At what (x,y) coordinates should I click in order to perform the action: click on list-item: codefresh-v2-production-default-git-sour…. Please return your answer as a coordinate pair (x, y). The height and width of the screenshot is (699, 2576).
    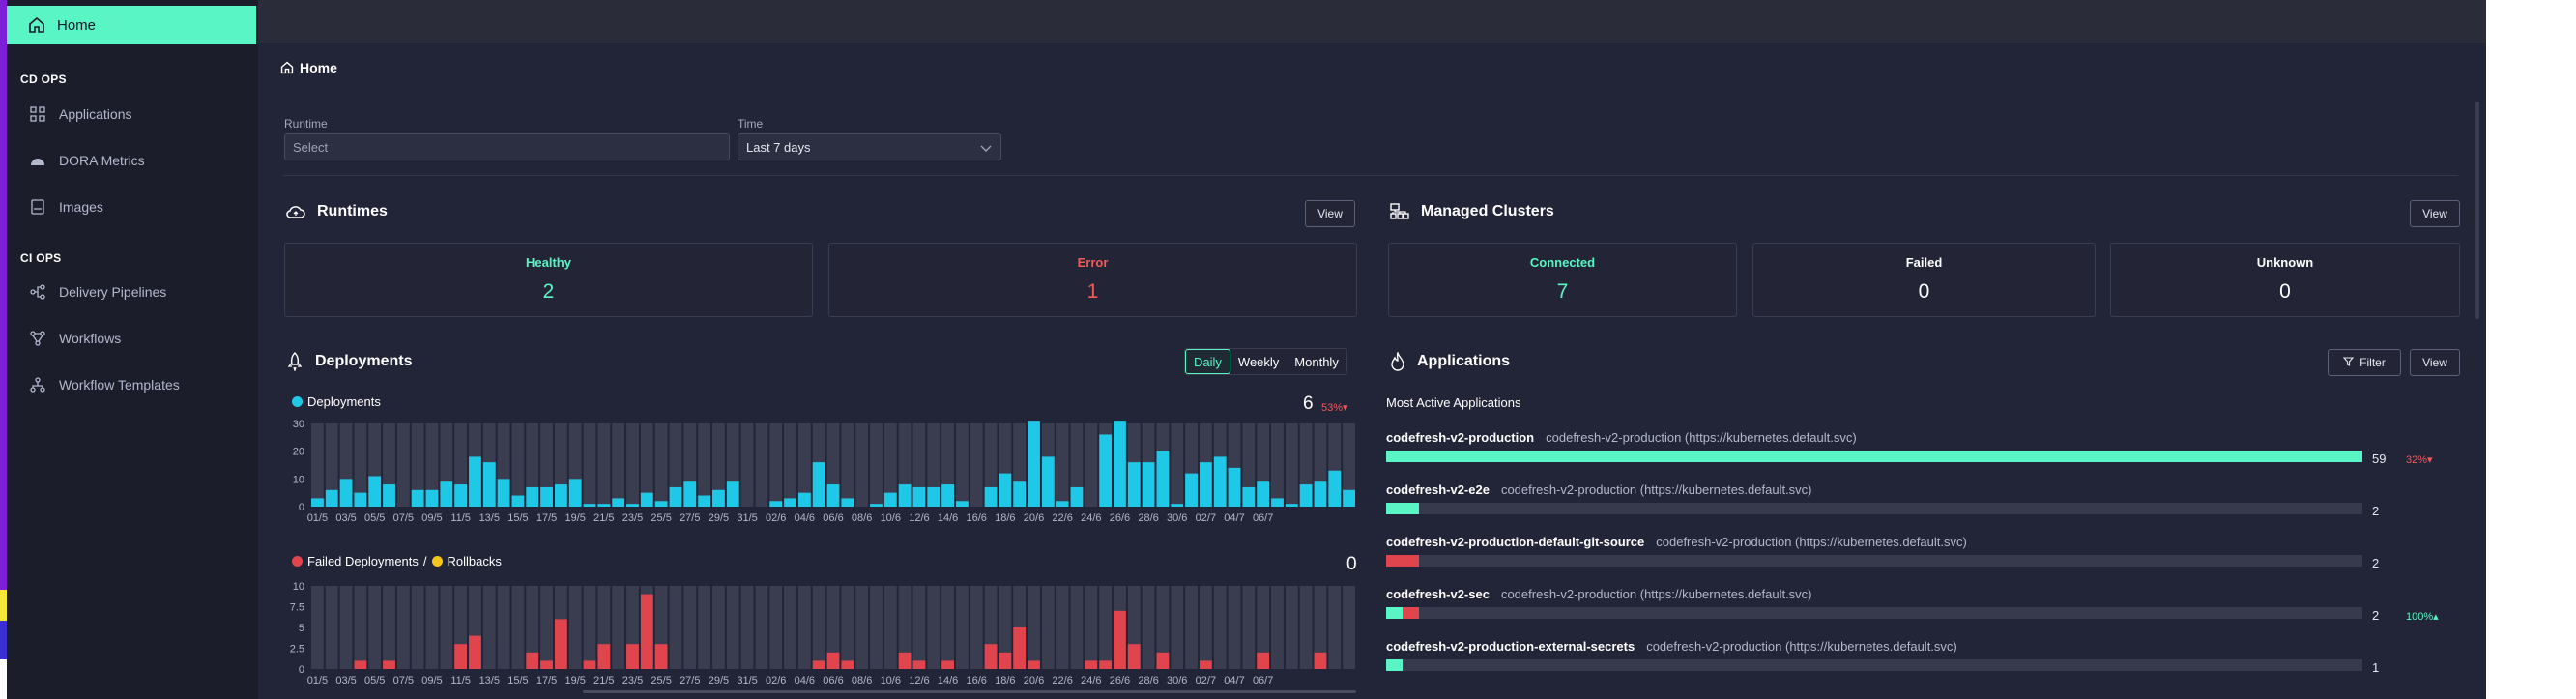
    Looking at the image, I should click on (1922, 559).